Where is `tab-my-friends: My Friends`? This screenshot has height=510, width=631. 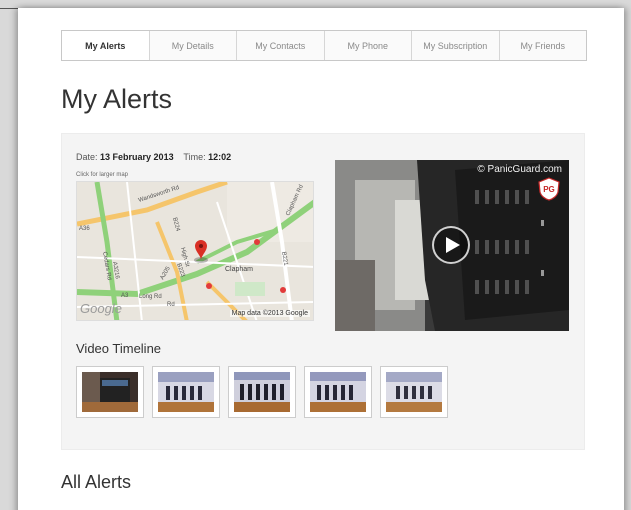 tab-my-friends: My Friends is located at coordinates (543, 45).